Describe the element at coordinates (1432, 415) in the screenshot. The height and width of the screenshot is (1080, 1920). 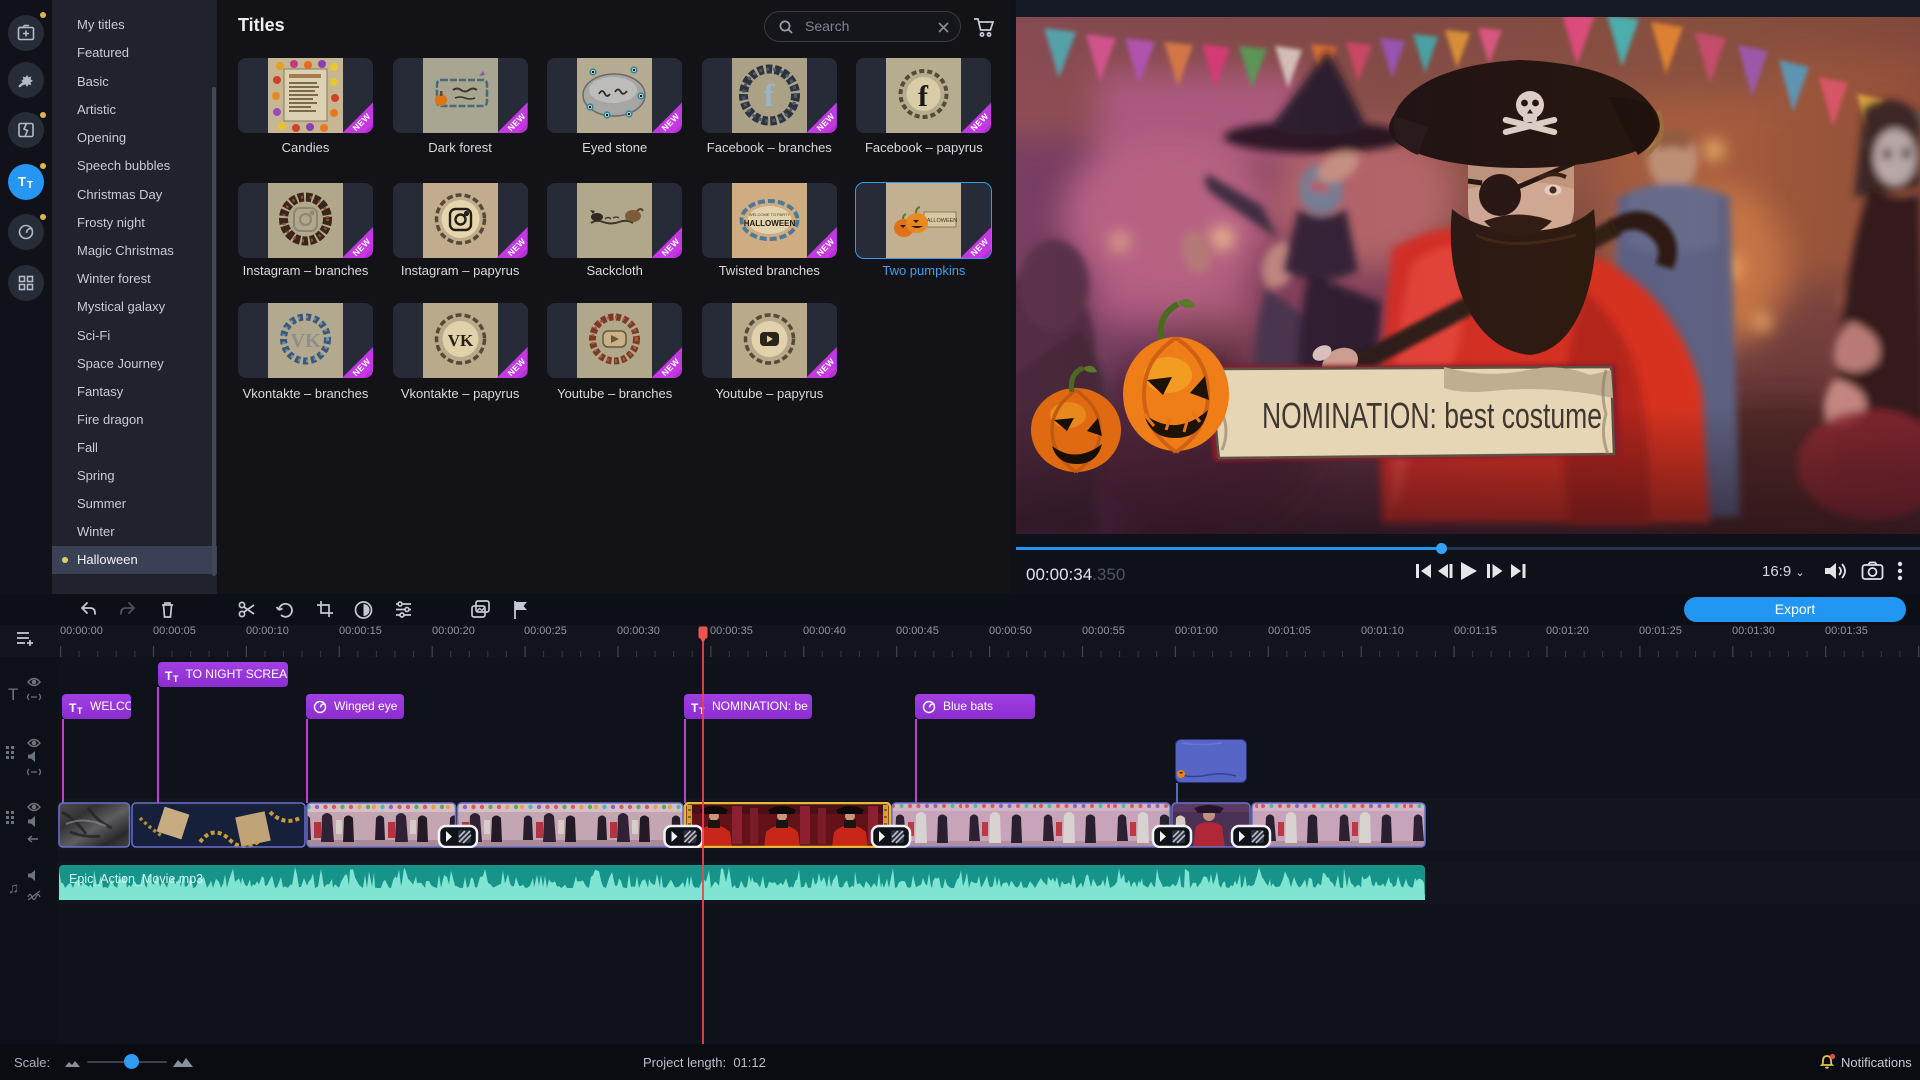
I see `svg-text: NOMINATION: best costume` at that location.